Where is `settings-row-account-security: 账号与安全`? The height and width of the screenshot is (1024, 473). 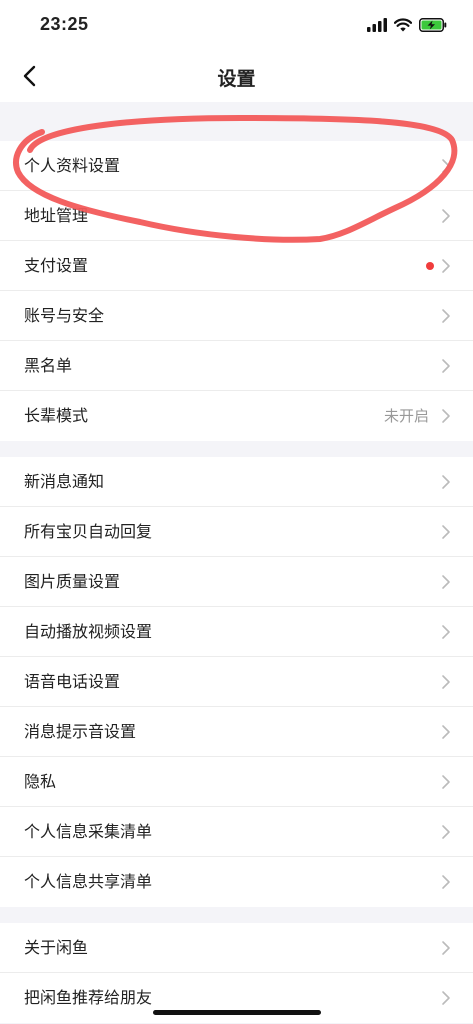
settings-row-account-security: 账号与安全 is located at coordinates (236, 316).